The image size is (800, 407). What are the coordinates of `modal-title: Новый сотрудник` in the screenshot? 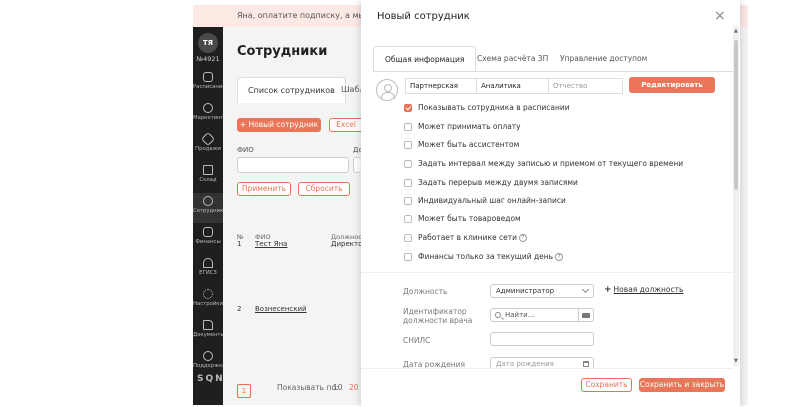 It's located at (423, 16).